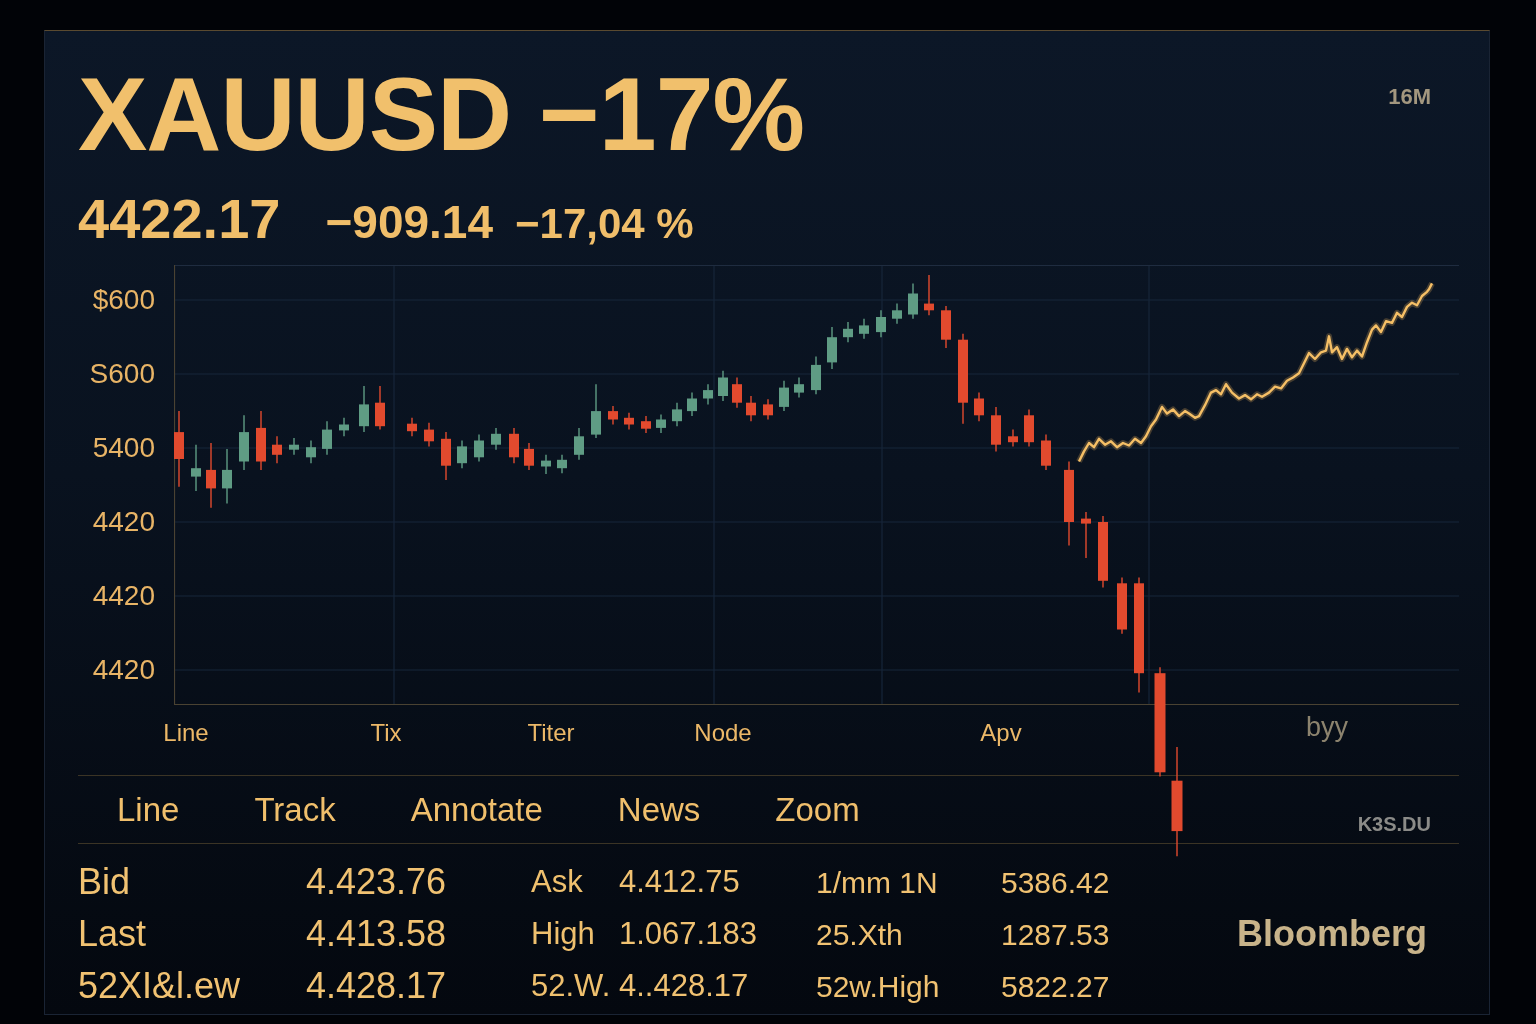 Image resolution: width=1536 pixels, height=1024 pixels. What do you see at coordinates (604, 224) in the screenshot?
I see `change-percent: −17,04 %` at bounding box center [604, 224].